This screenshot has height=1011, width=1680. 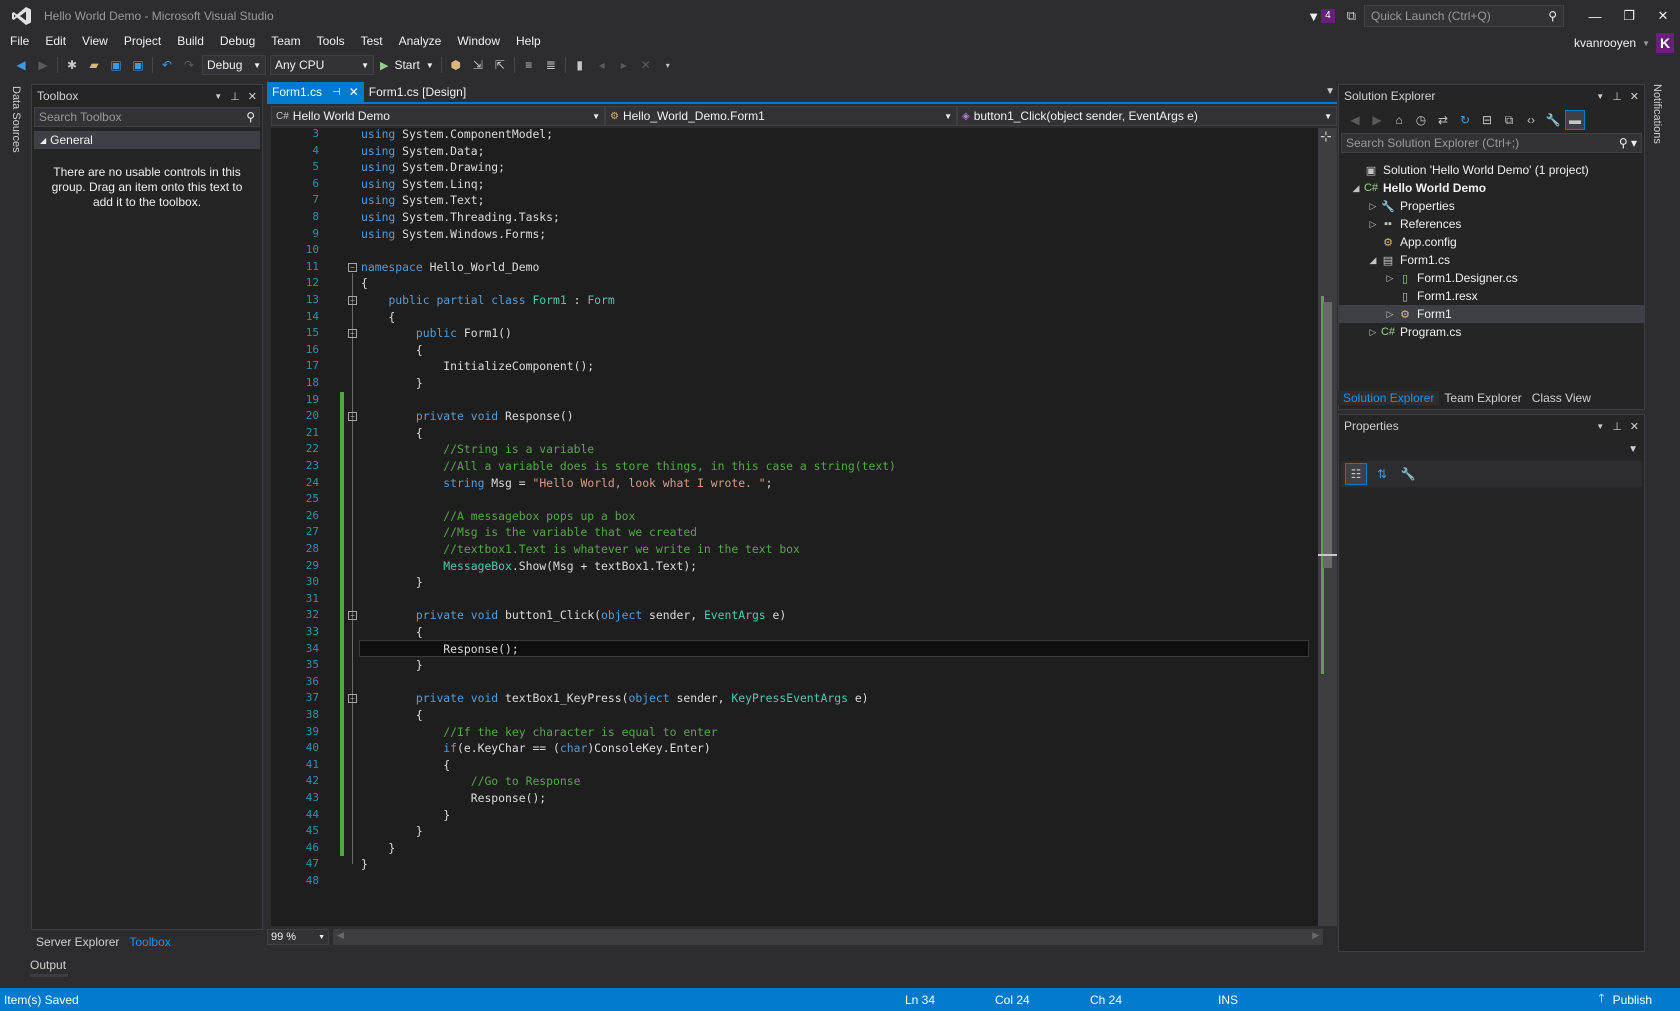 I want to click on save-all-icon: ▣, so click(x=138, y=65).